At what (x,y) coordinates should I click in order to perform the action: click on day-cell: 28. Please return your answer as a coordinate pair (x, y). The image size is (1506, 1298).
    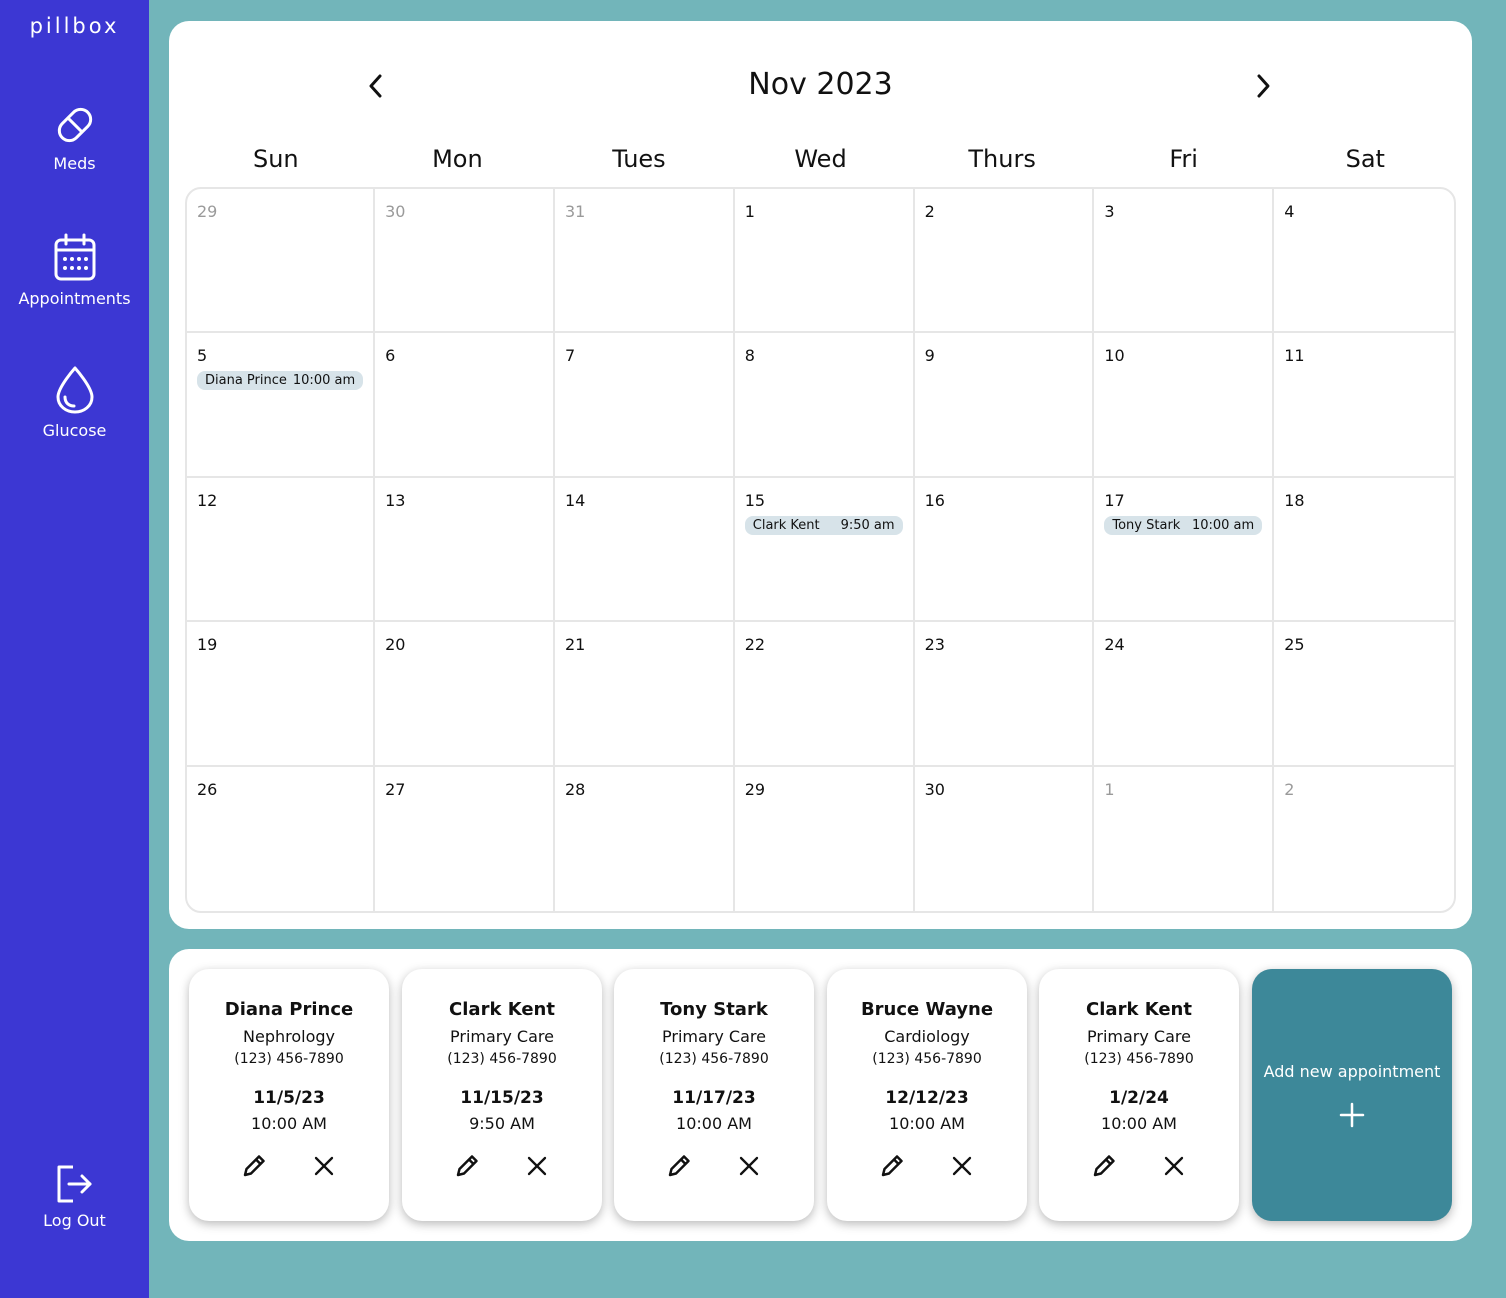
    Looking at the image, I should click on (645, 838).